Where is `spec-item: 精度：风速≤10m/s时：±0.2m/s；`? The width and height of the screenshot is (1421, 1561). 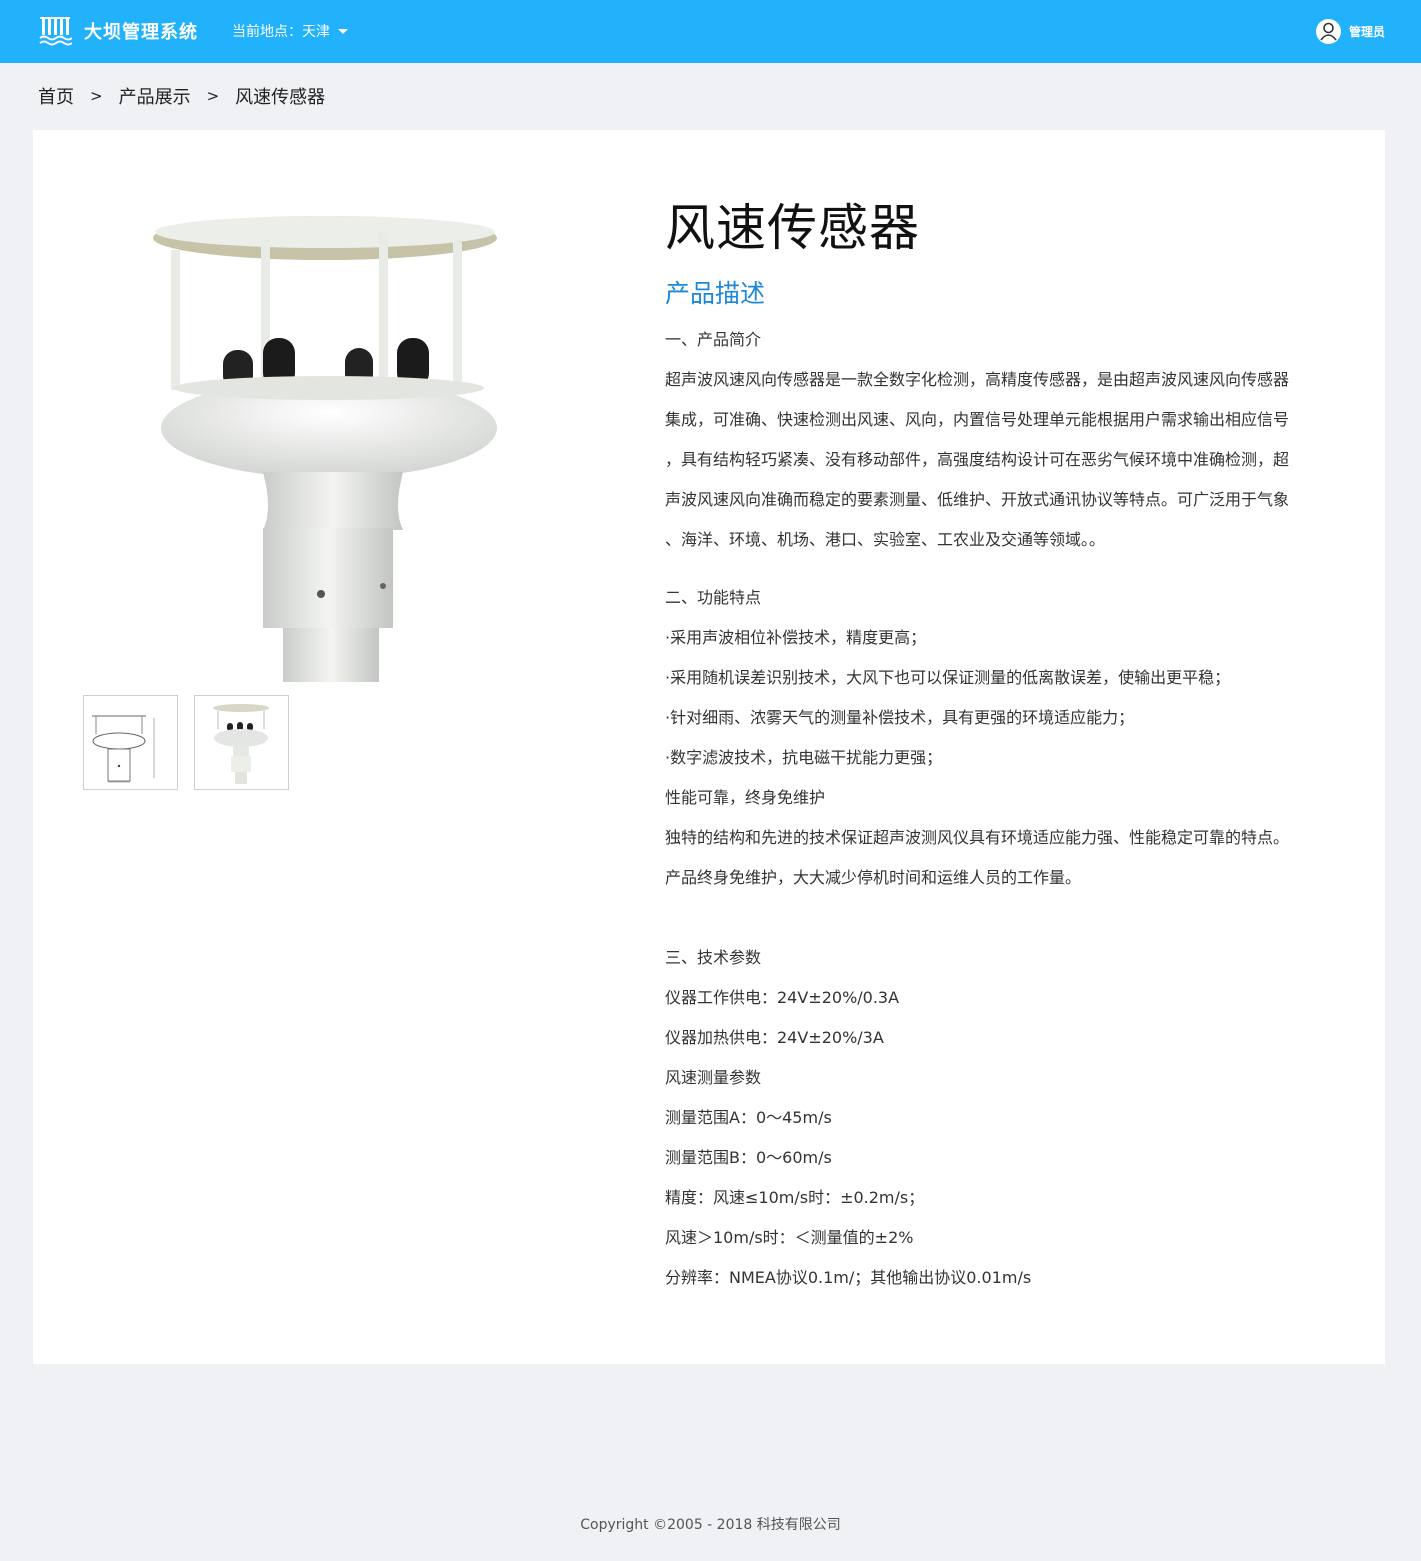 spec-item: 精度：风速≤10m/s时：±0.2m/s； is located at coordinates (795, 1197).